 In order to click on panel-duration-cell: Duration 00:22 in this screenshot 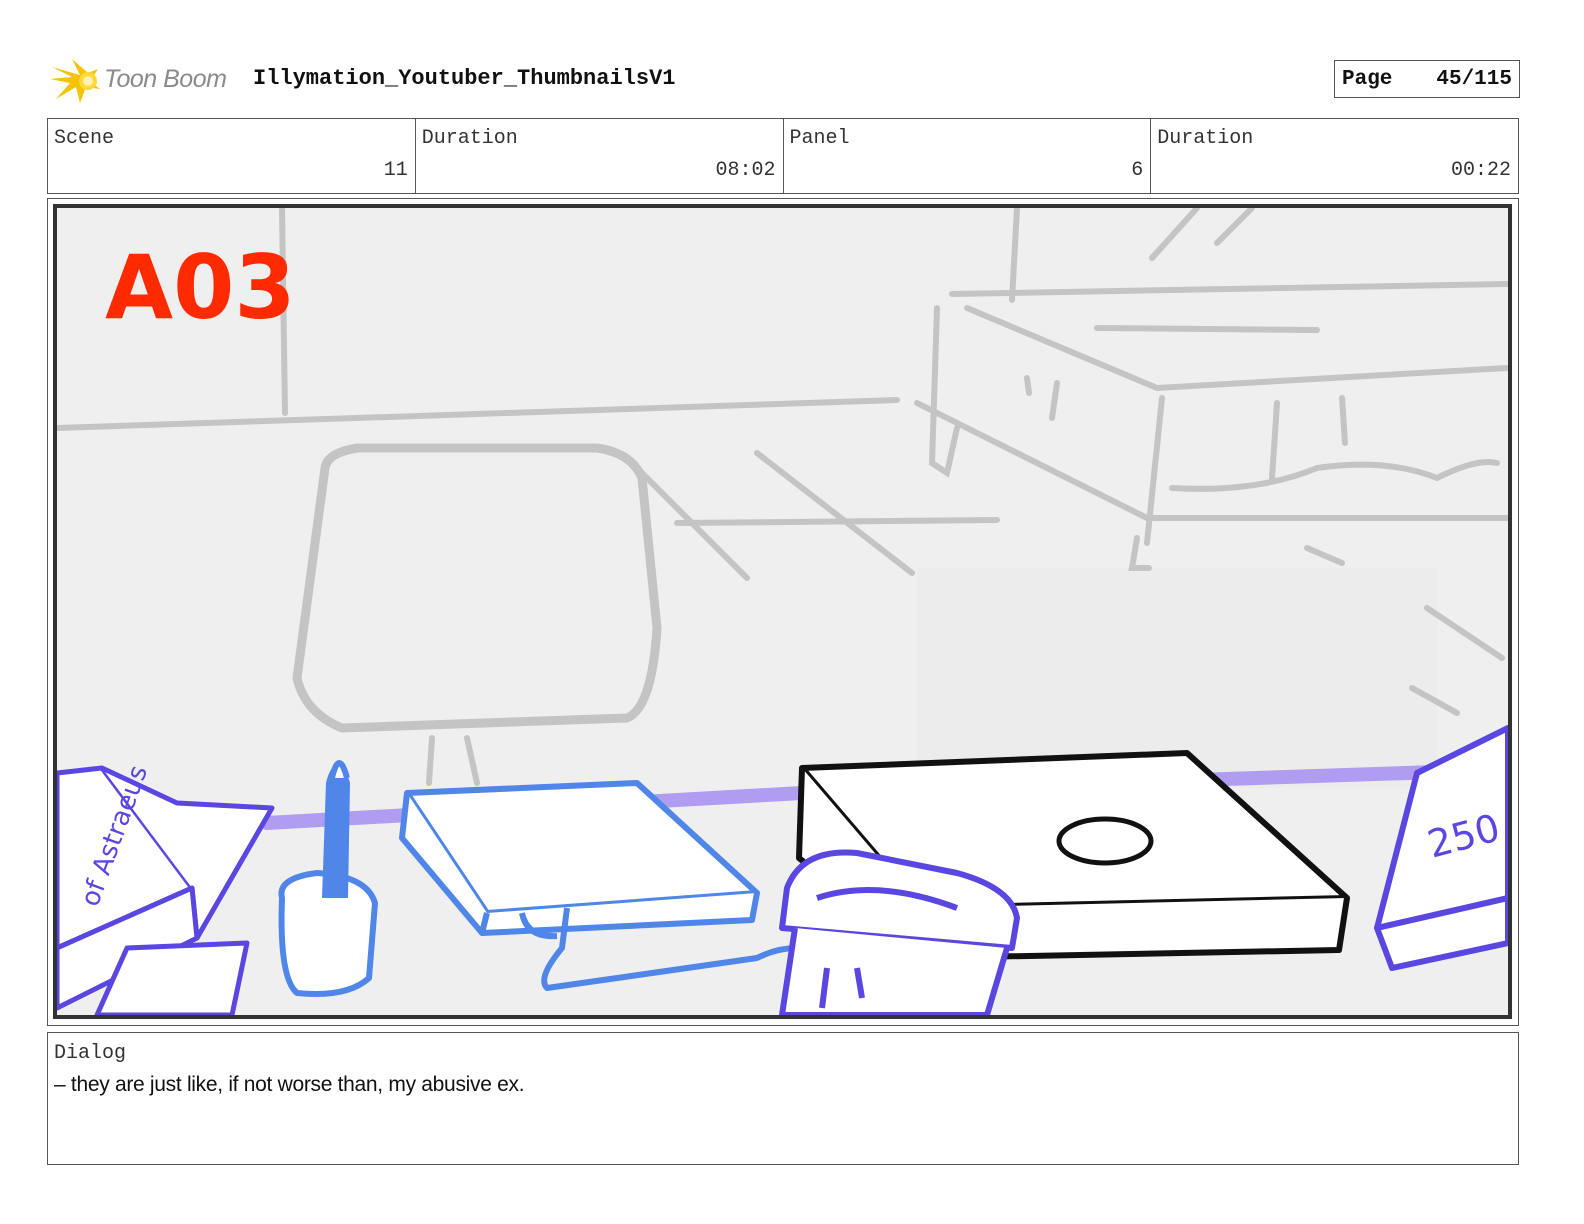, I will do `click(1334, 156)`.